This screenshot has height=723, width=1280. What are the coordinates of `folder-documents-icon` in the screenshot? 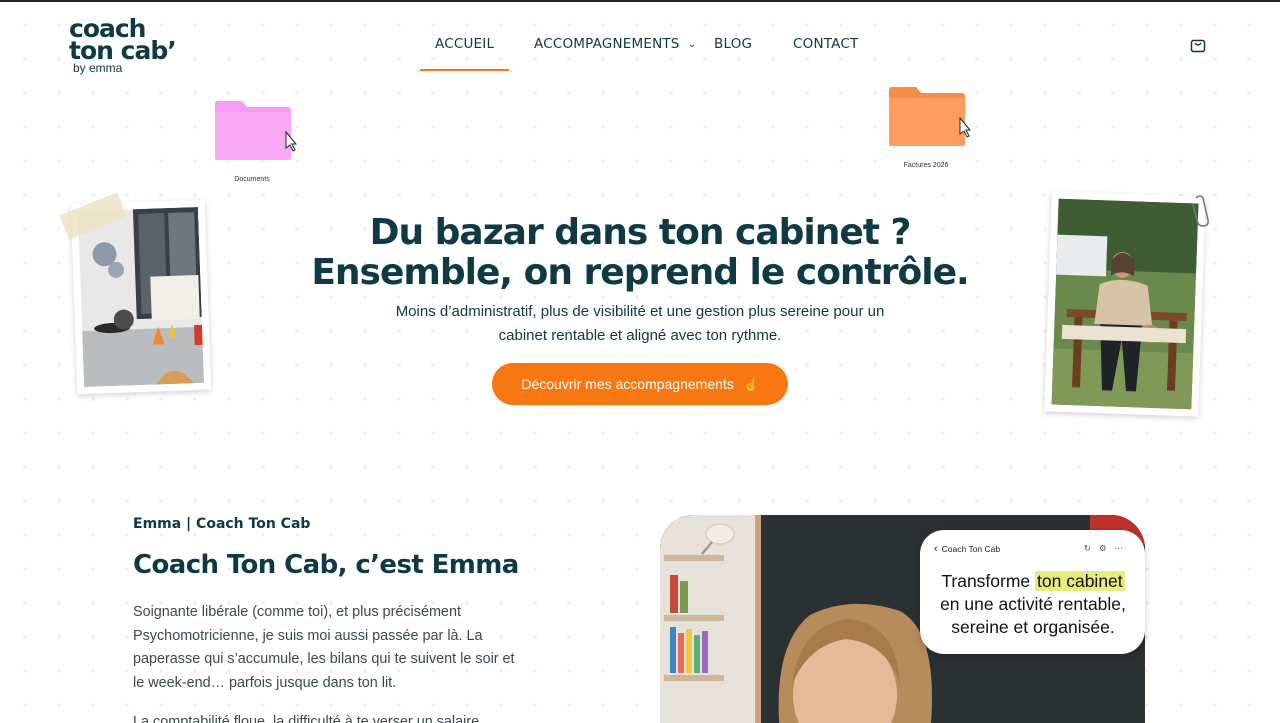 It's located at (259, 133).